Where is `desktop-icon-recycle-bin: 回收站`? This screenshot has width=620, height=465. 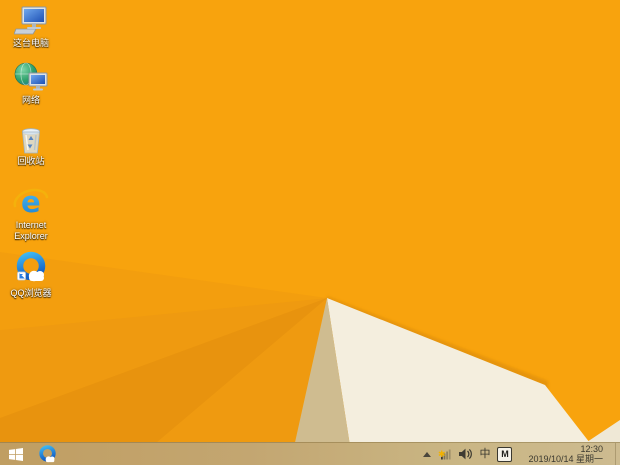 desktop-icon-recycle-bin: 回收站 is located at coordinates (31, 145).